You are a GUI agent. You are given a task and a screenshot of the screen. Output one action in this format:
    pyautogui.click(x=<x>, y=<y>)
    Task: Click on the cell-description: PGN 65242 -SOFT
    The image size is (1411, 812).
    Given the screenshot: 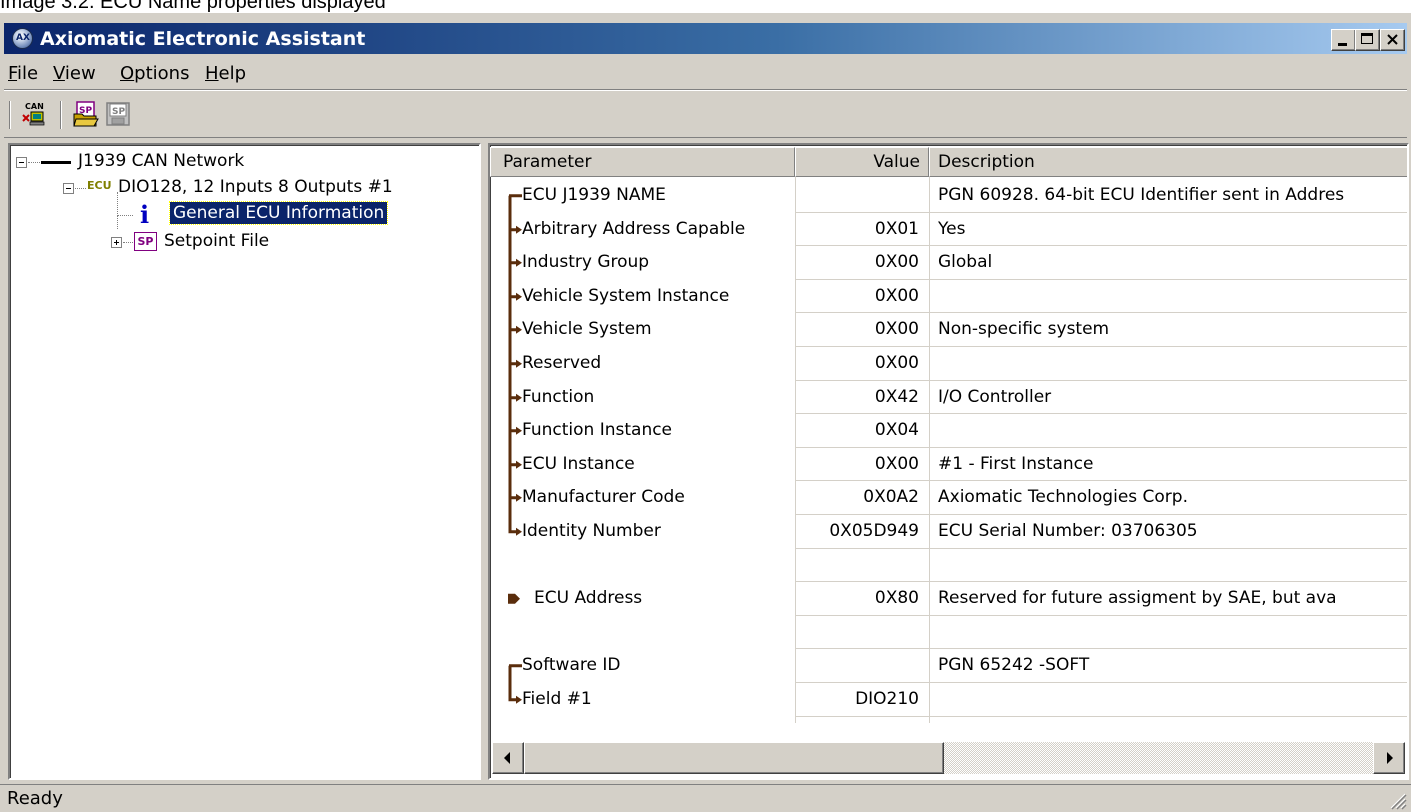 What is the action you would take?
    pyautogui.click(x=1014, y=665)
    